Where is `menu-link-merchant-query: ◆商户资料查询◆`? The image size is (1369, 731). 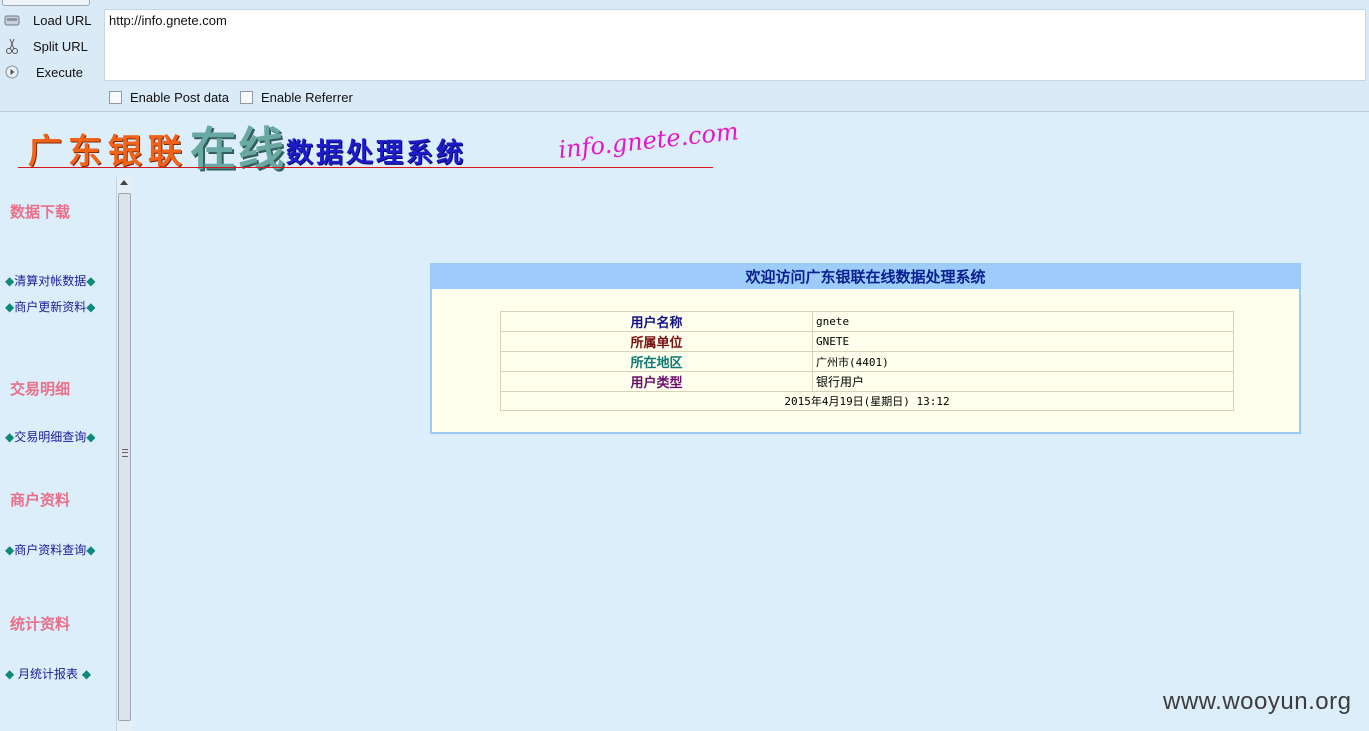 menu-link-merchant-query: ◆商户资料查询◆ is located at coordinates (50, 549).